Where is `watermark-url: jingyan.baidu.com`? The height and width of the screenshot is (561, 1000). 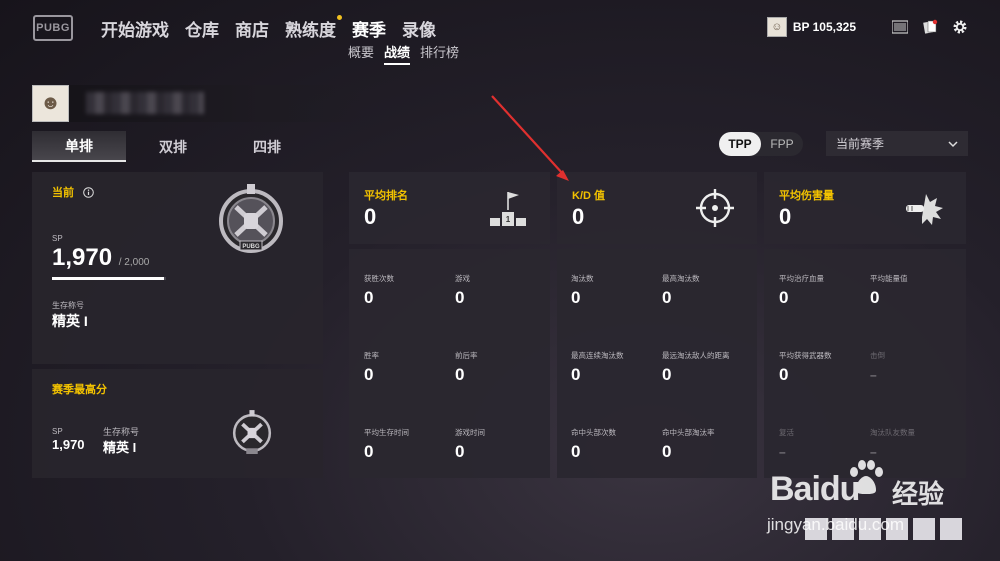
watermark-url: jingyan.baidu.com is located at coordinates (836, 524).